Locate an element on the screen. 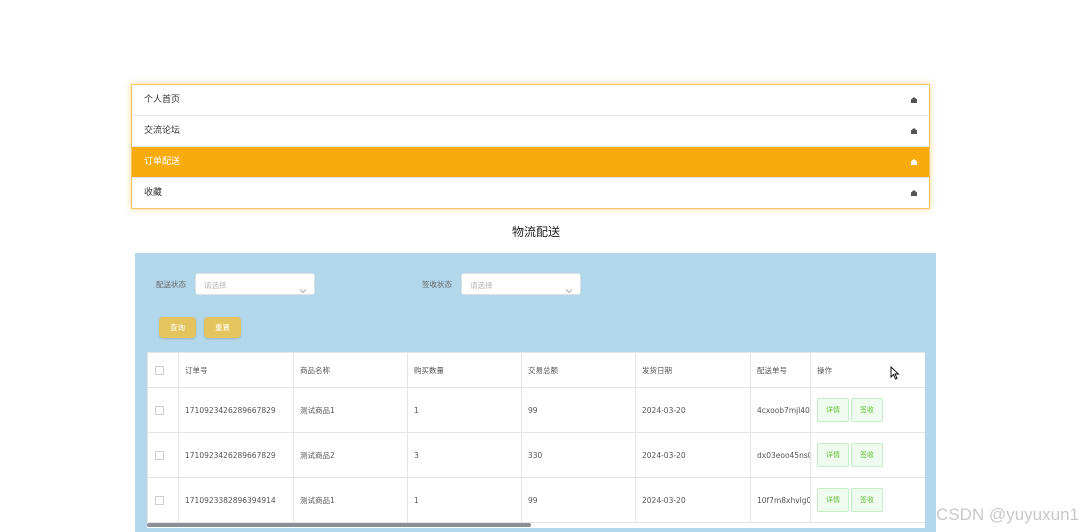 The width and height of the screenshot is (1085, 532). menu-item-order-delivery: 订单配送 is located at coordinates (530, 162).